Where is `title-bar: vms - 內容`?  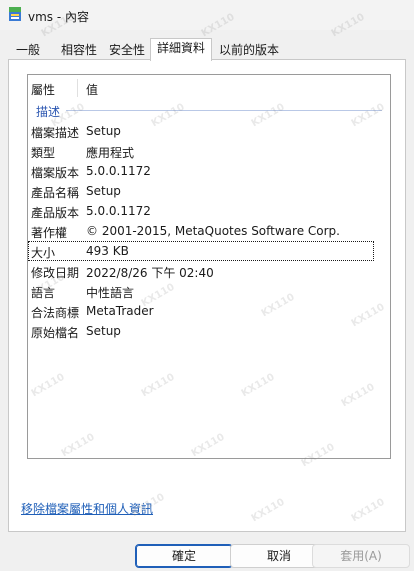
title-bar: vms - 內容 is located at coordinates (207, 15).